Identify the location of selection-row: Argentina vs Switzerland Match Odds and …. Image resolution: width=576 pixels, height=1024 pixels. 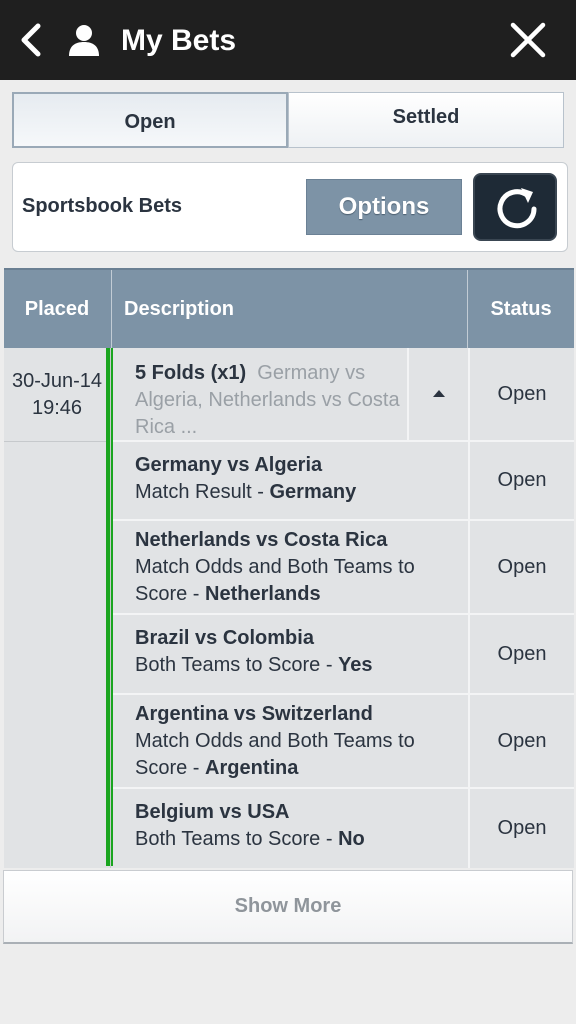
(343, 742).